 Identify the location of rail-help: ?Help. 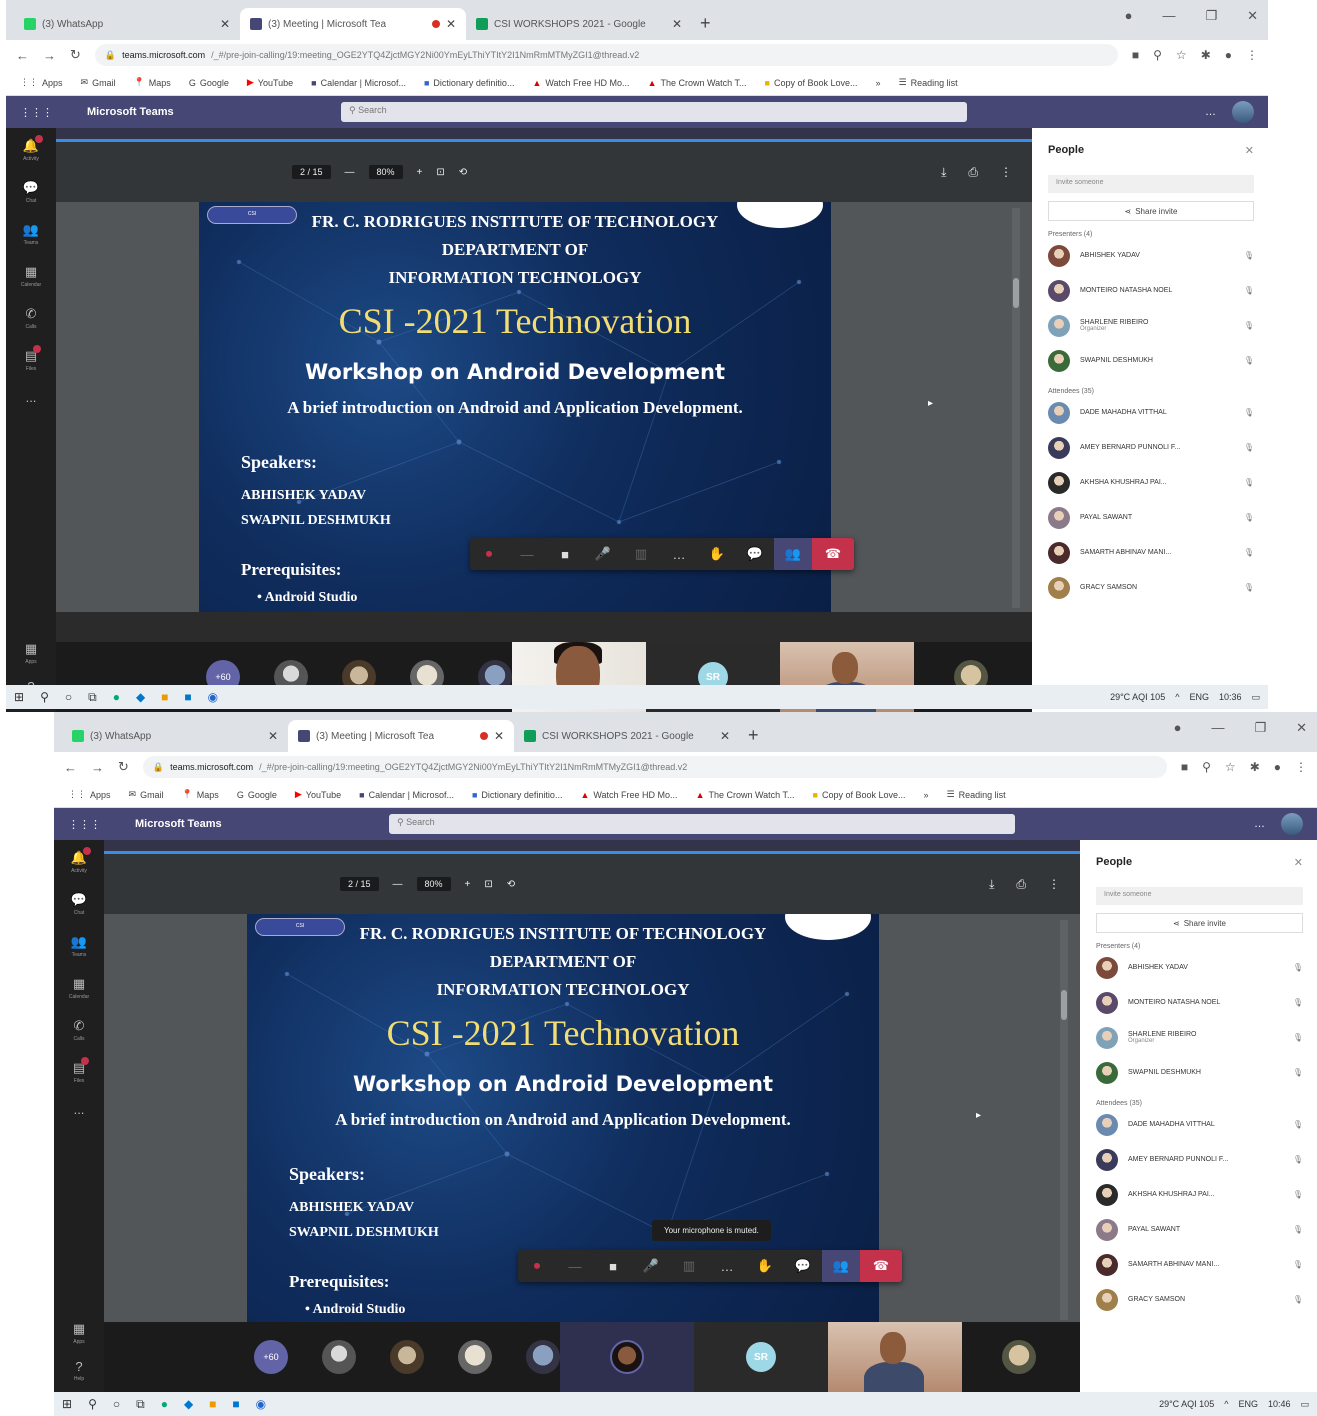
(79, 1370).